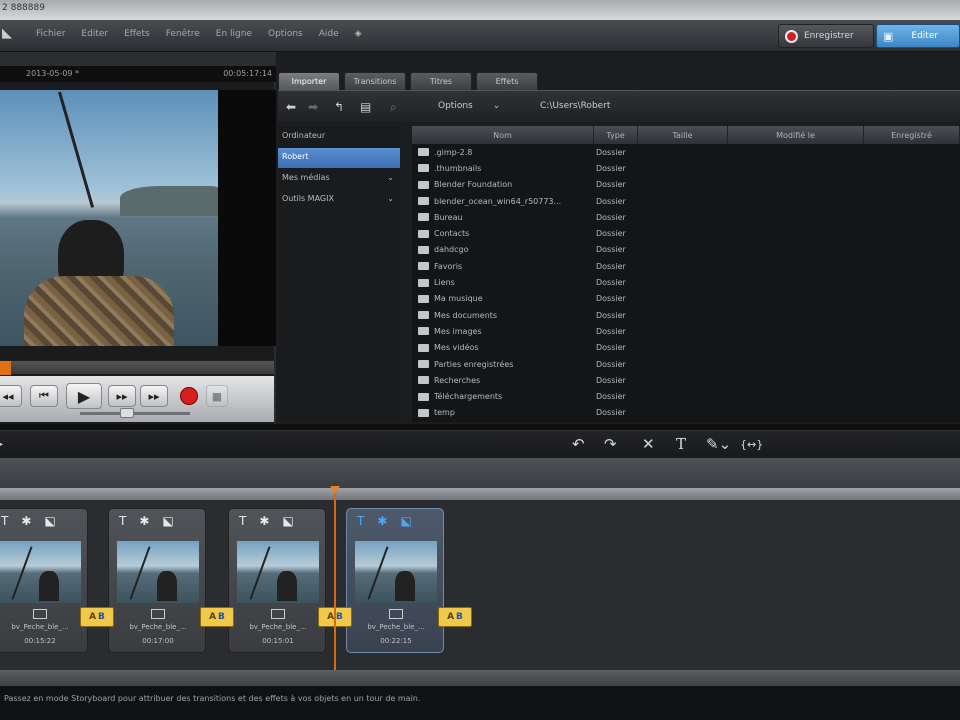 This screenshot has height=720, width=960. Describe the element at coordinates (375, 81) in the screenshot. I see `media-tab: Transitions` at that location.